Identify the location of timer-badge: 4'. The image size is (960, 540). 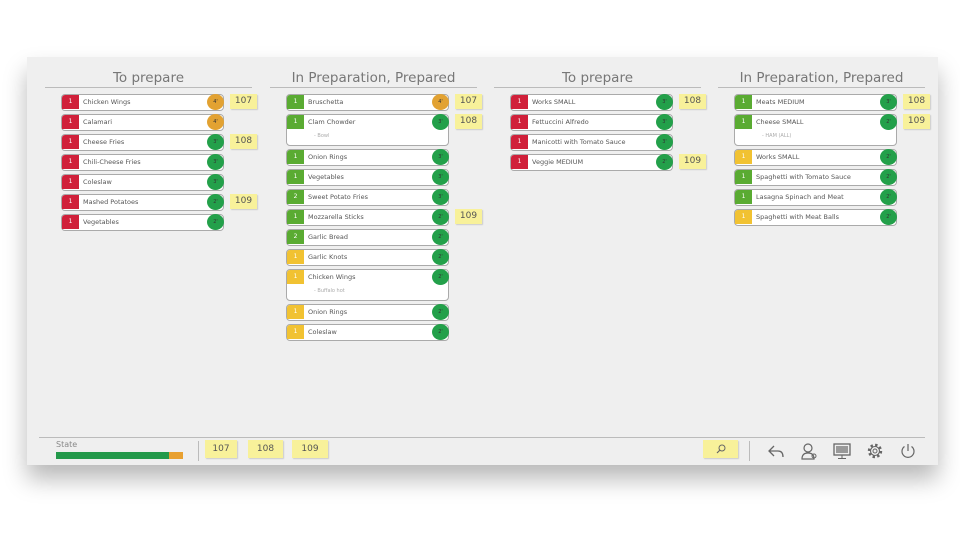
(215, 122).